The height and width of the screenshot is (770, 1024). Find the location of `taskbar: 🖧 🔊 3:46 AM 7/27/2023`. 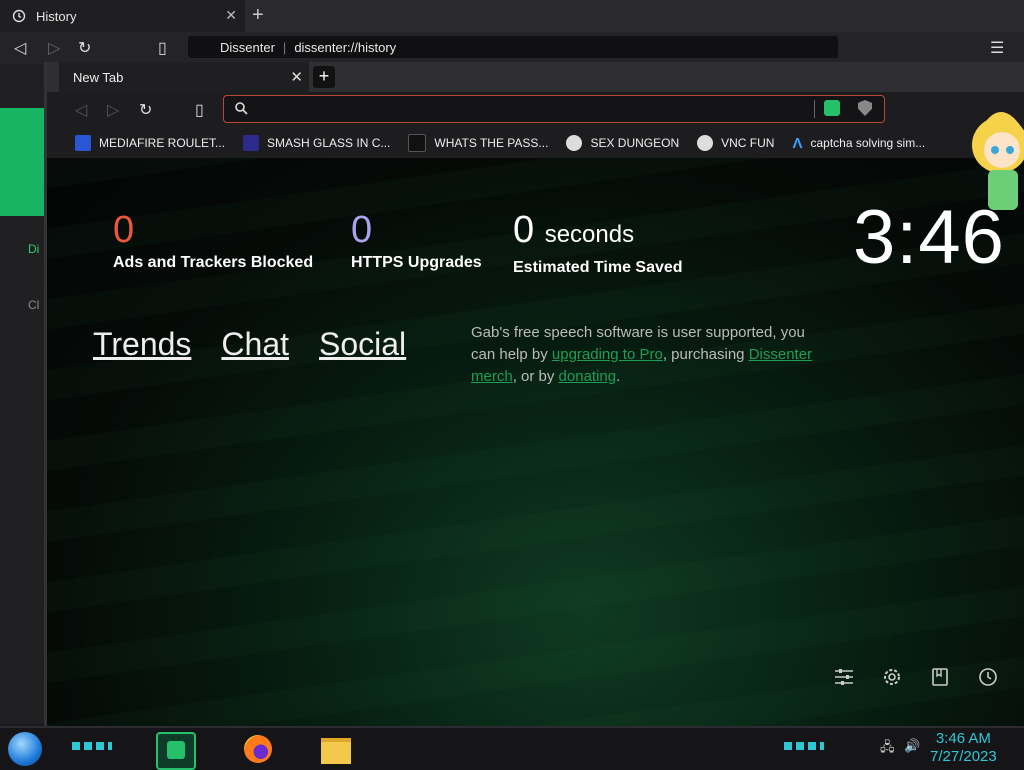

taskbar: 🖧 🔊 3:46 AM 7/27/2023 is located at coordinates (512, 748).